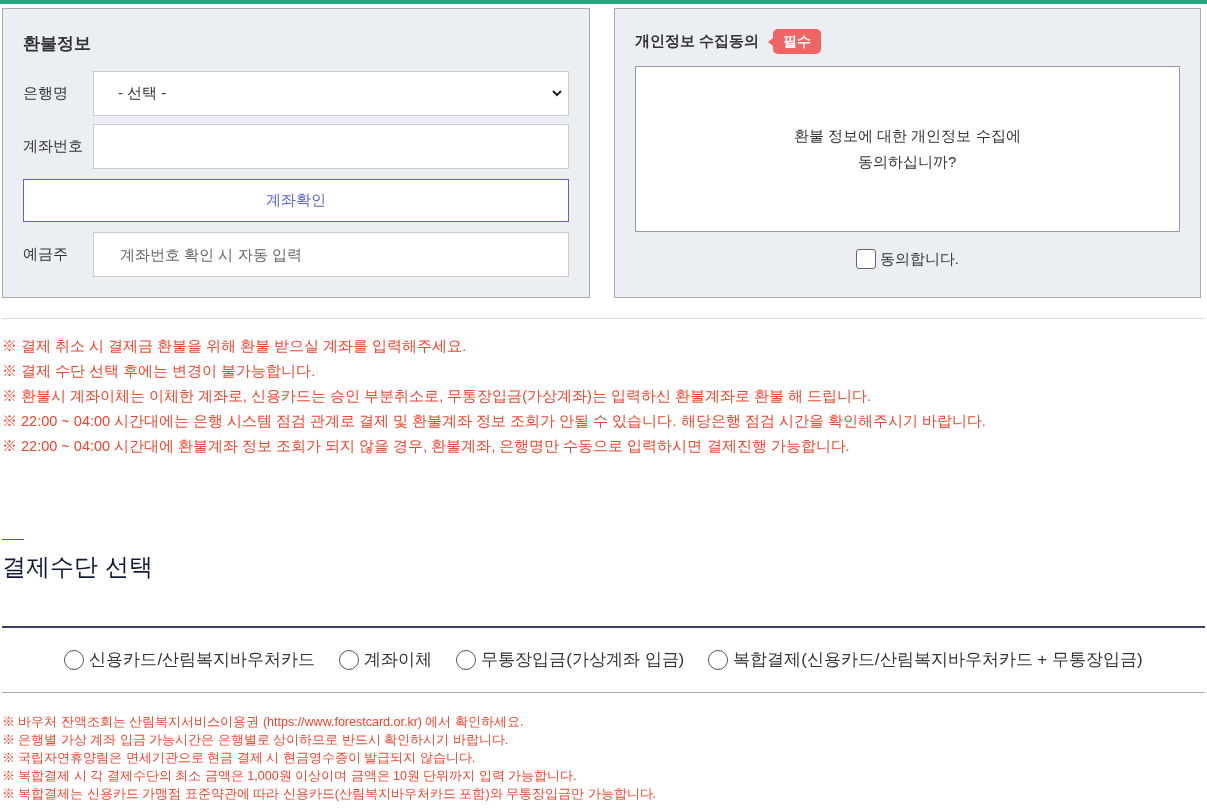  Describe the element at coordinates (296, 200) in the screenshot. I see `verify-account-button: 계좌확인` at that location.